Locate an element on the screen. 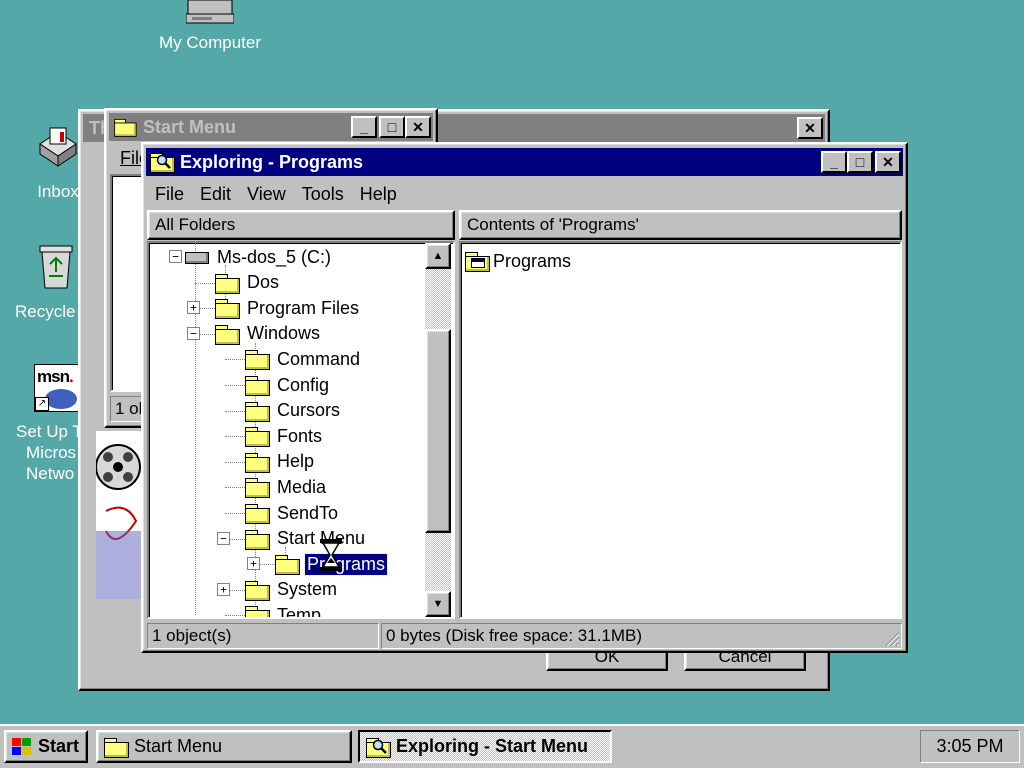  menu-bar: File Edit View Tools Help is located at coordinates (284, 194).